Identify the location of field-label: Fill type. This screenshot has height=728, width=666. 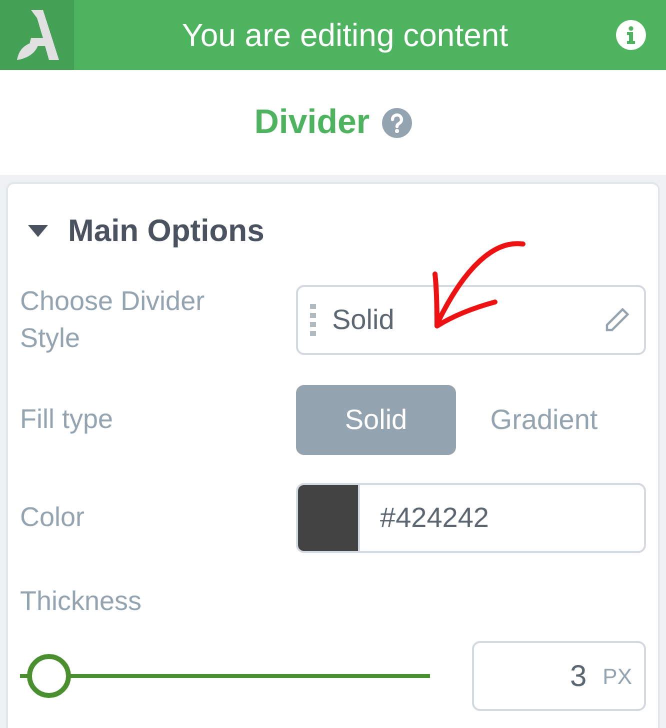
(67, 419).